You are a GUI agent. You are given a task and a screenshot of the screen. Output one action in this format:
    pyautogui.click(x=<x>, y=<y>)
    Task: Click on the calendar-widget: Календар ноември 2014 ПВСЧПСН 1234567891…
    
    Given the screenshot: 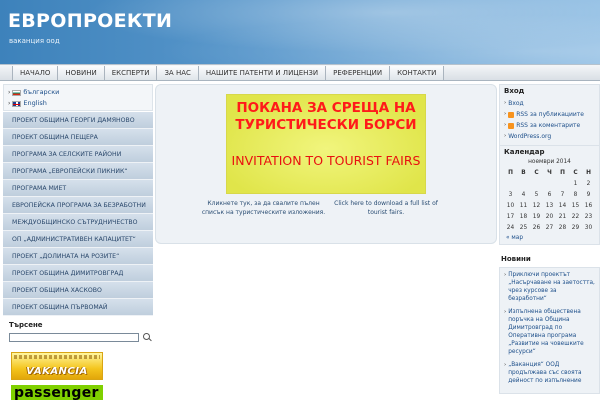 What is the action you would take?
    pyautogui.click(x=549, y=195)
    